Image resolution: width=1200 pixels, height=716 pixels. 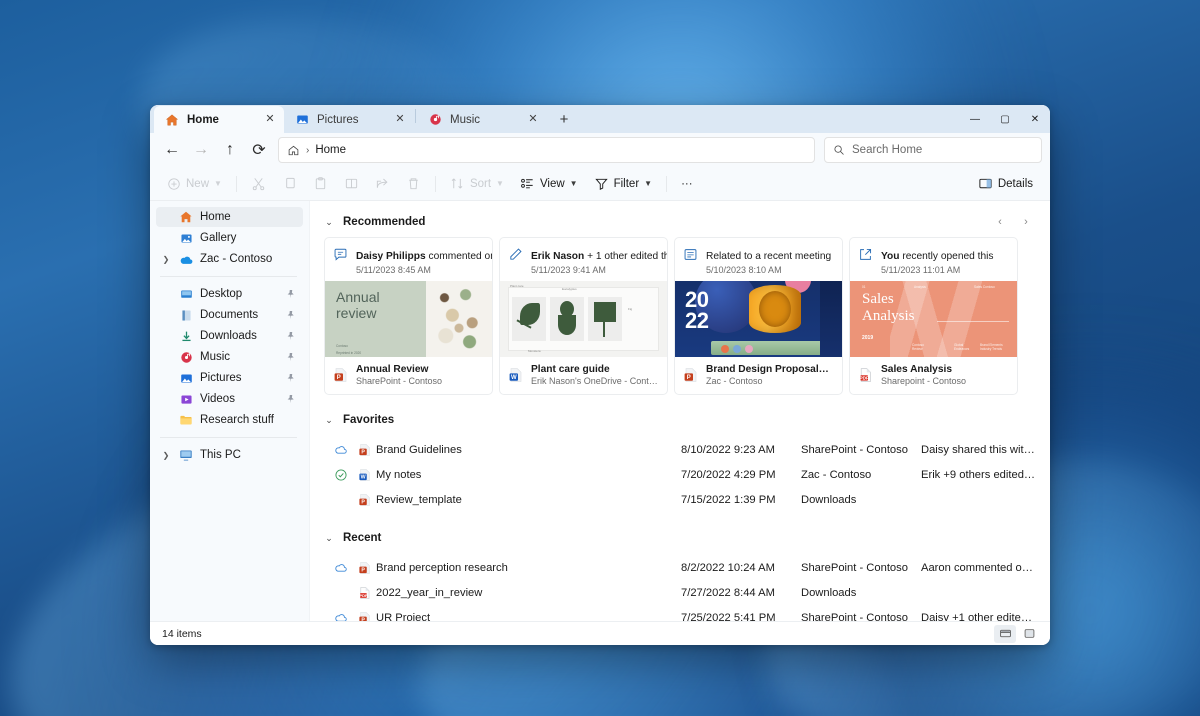 What do you see at coordinates (258, 184) in the screenshot?
I see `cut-button` at bounding box center [258, 184].